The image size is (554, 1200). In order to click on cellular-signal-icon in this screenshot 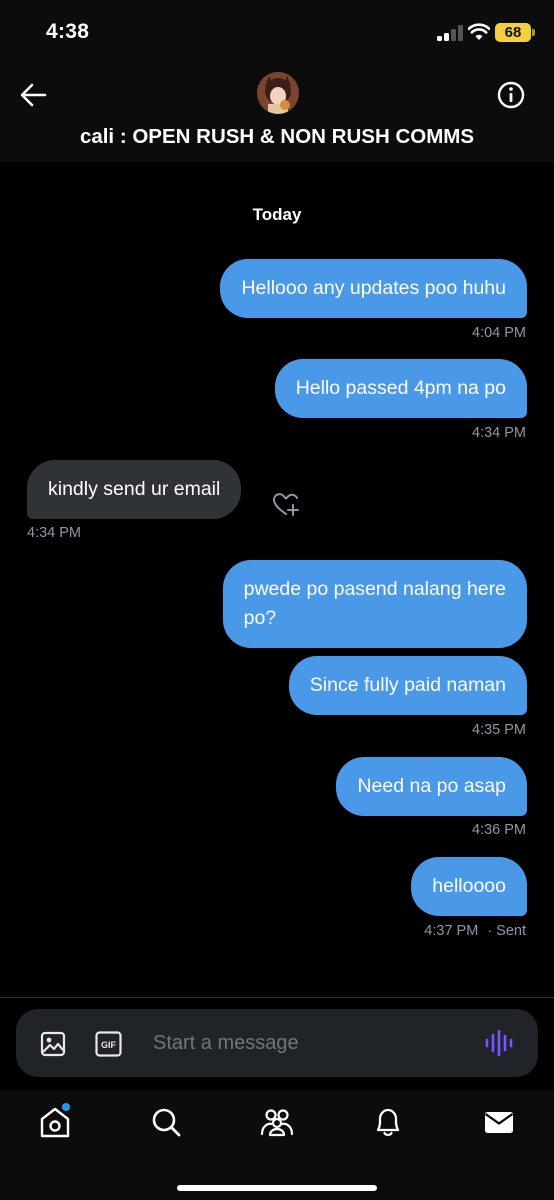, I will do `click(450, 33)`.